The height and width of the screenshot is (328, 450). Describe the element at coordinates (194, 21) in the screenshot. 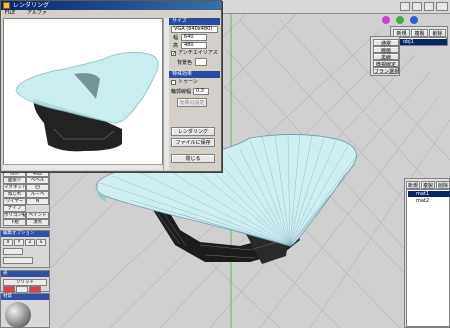

I see `size-panel-head: サイズ` at that location.